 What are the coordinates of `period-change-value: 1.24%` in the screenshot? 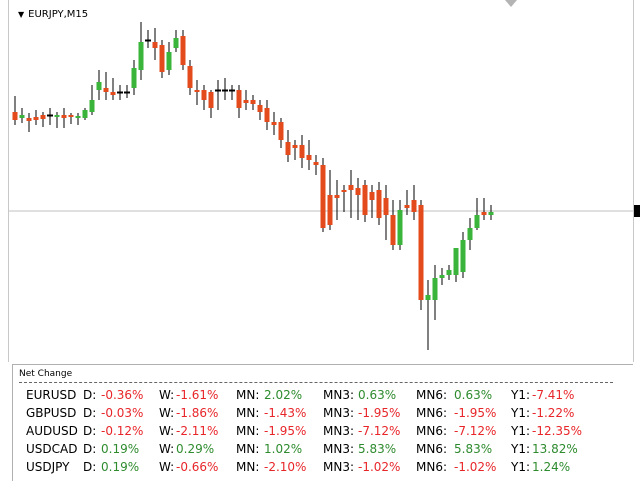 It's located at (551, 467).